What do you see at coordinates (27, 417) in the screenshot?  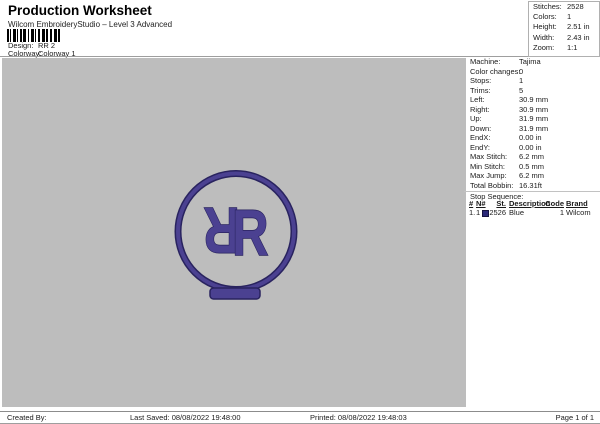 I see `created-by-label: Created By:` at bounding box center [27, 417].